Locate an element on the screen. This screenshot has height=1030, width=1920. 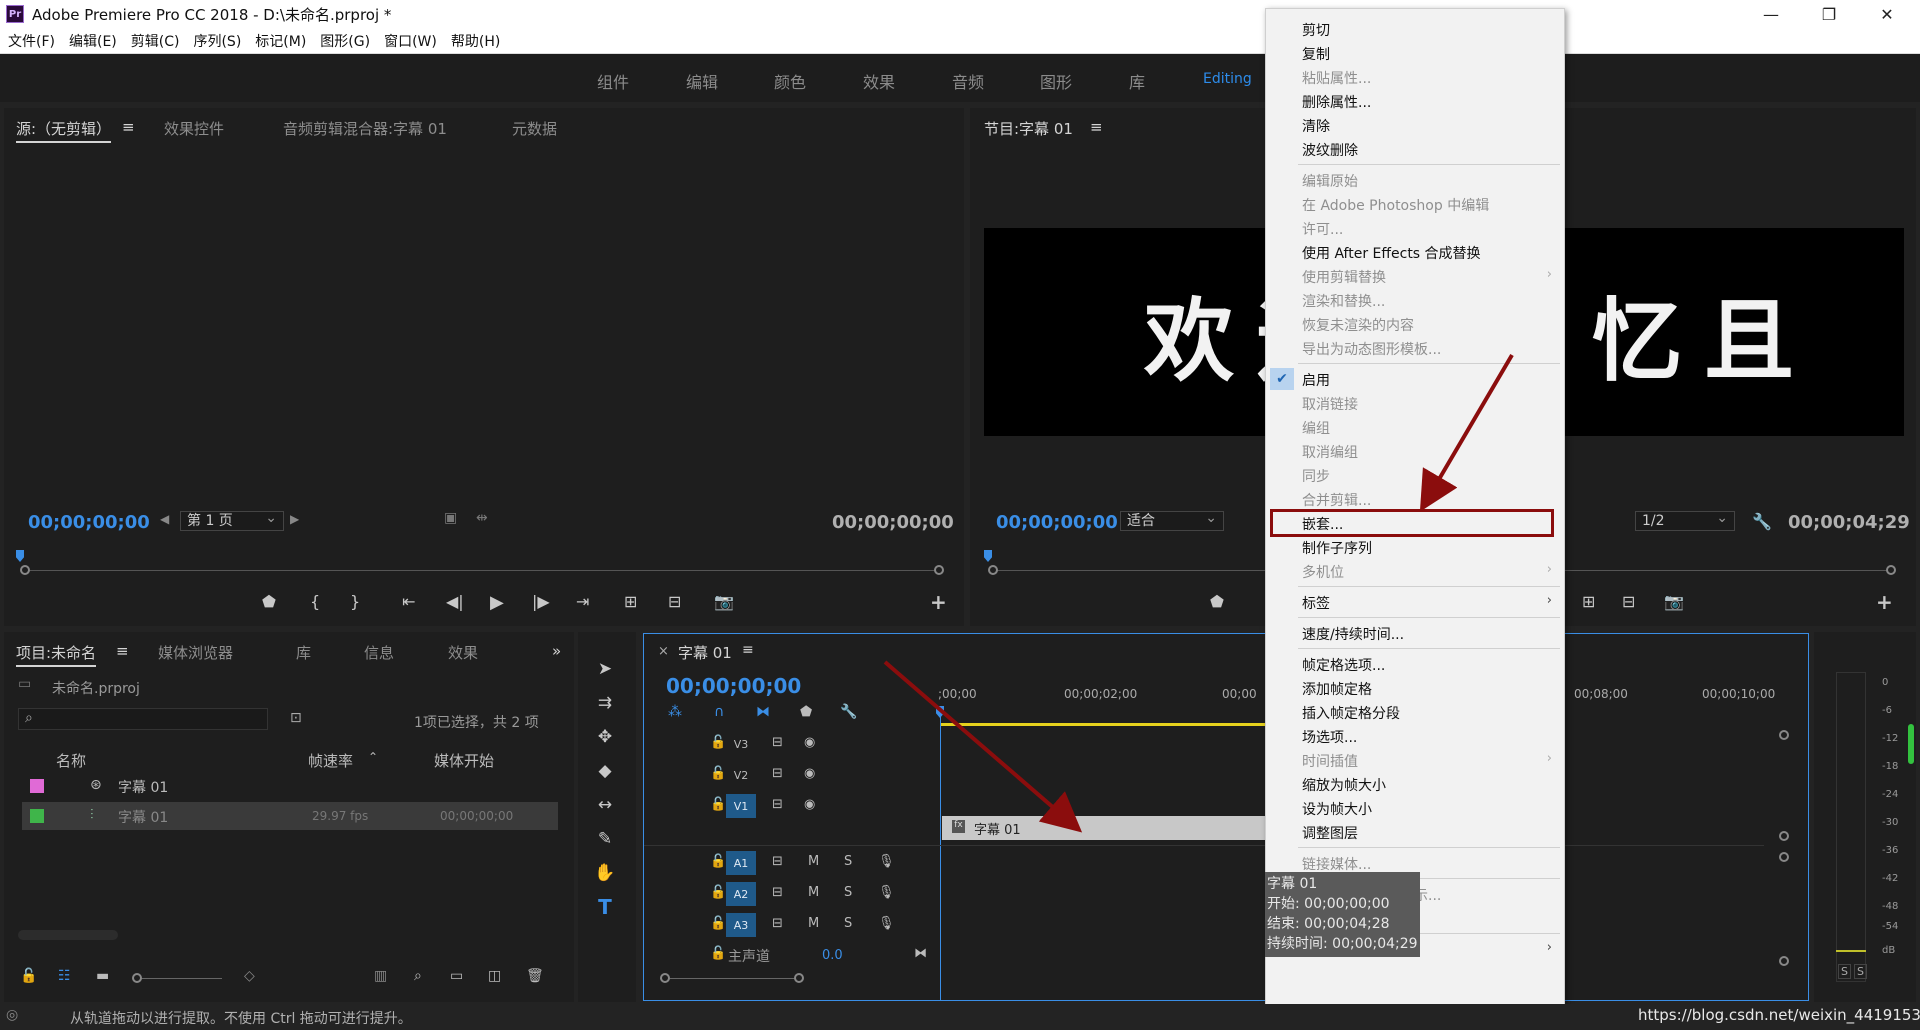
program-playhead is located at coordinates (988, 556).